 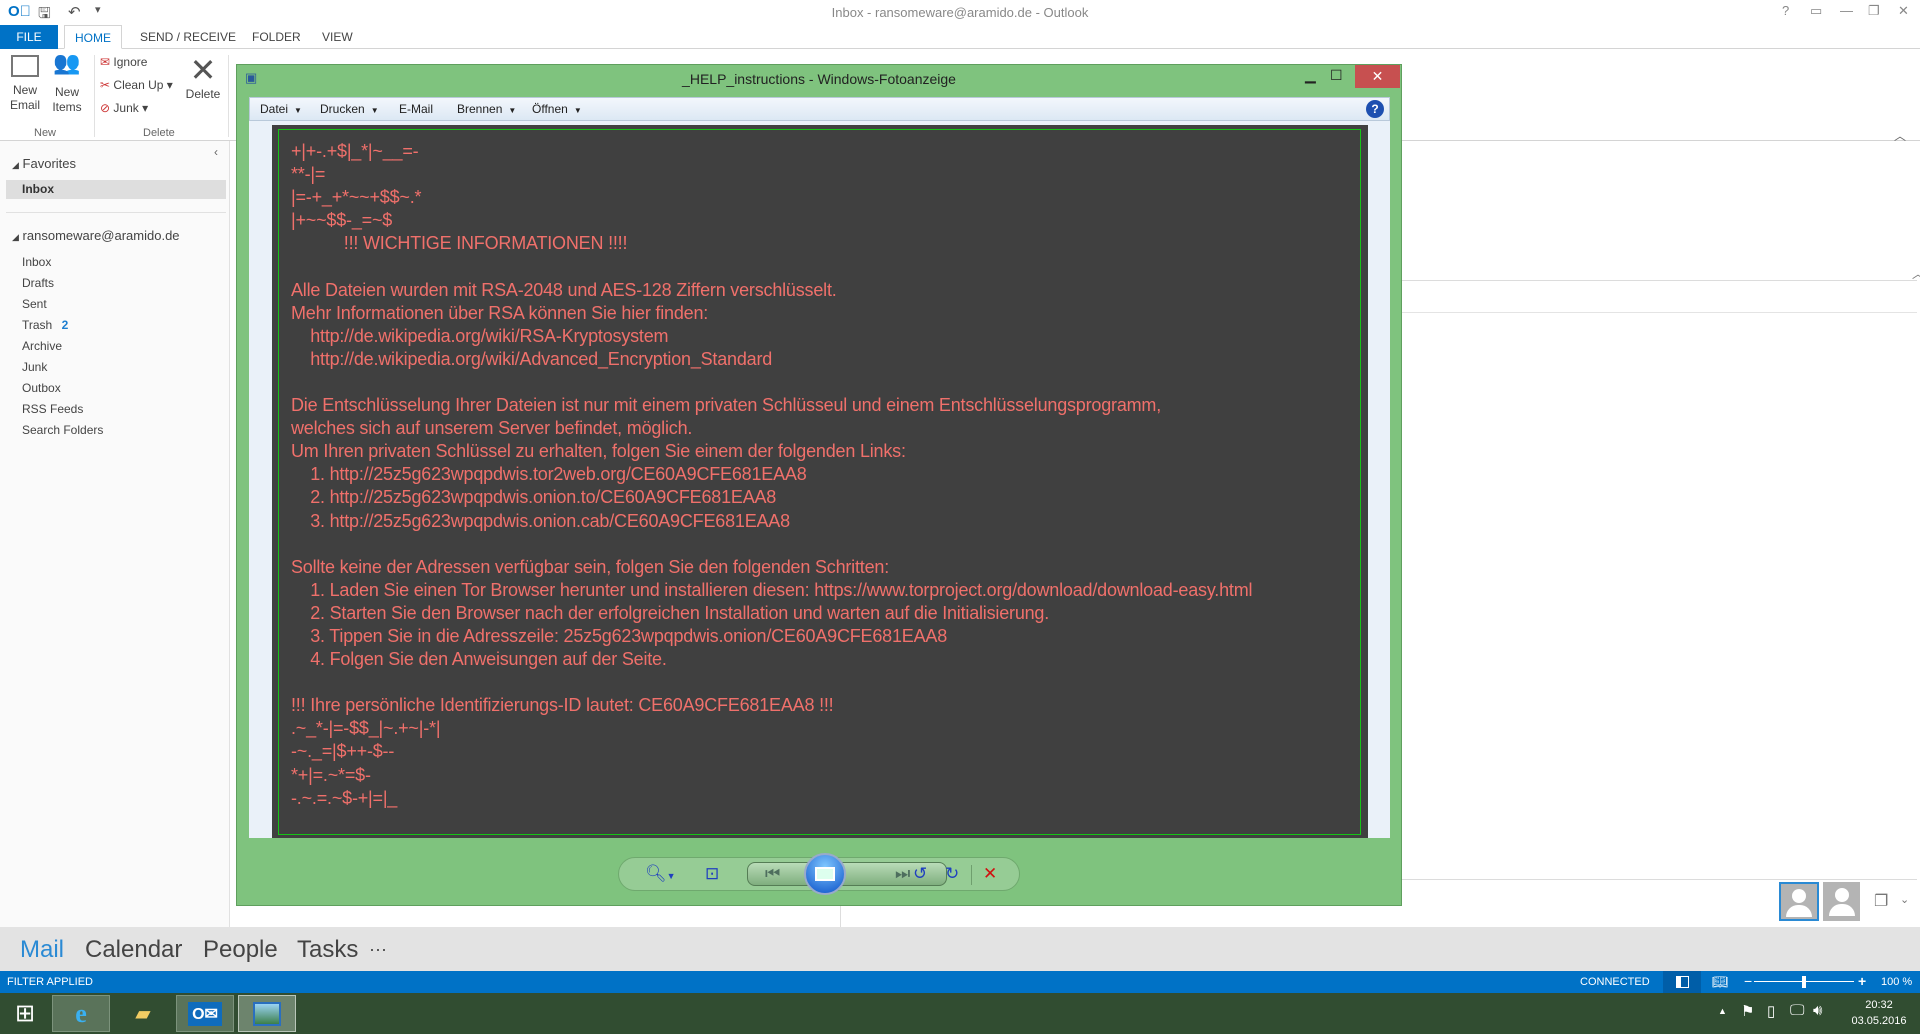 I want to click on menu-email: E-Mail, so click(x=416, y=109).